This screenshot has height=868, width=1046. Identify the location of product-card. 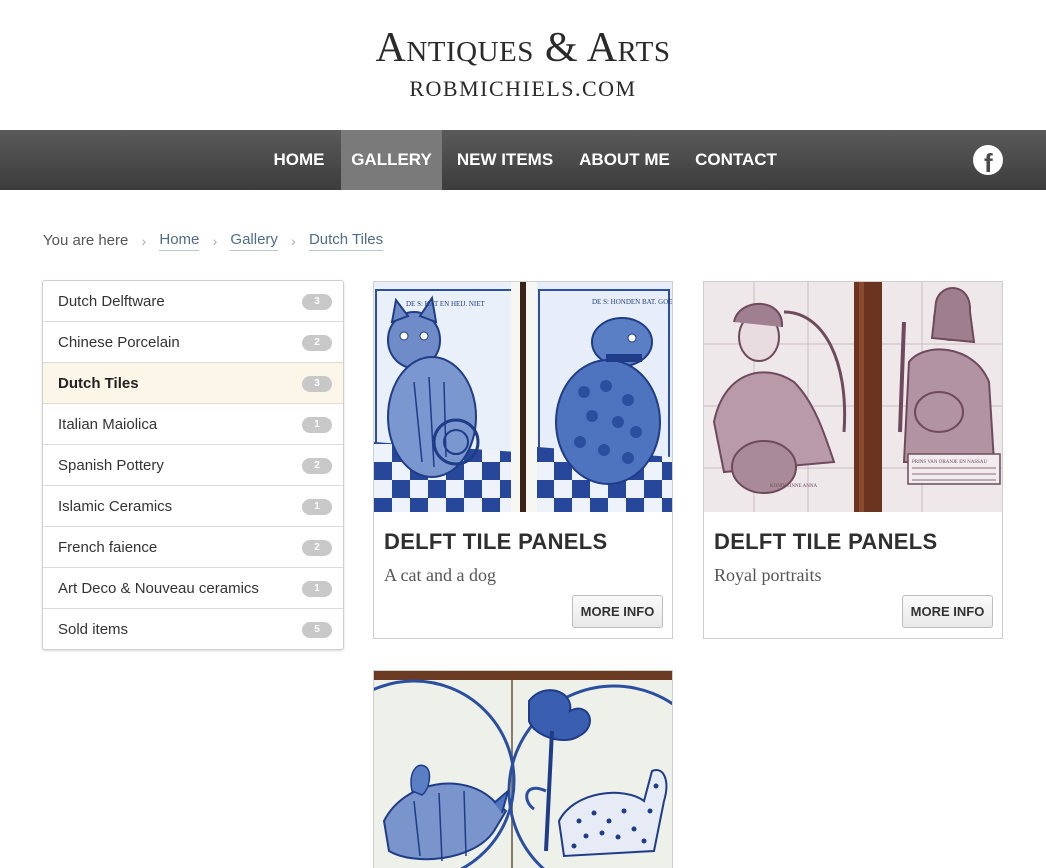
(523, 769).